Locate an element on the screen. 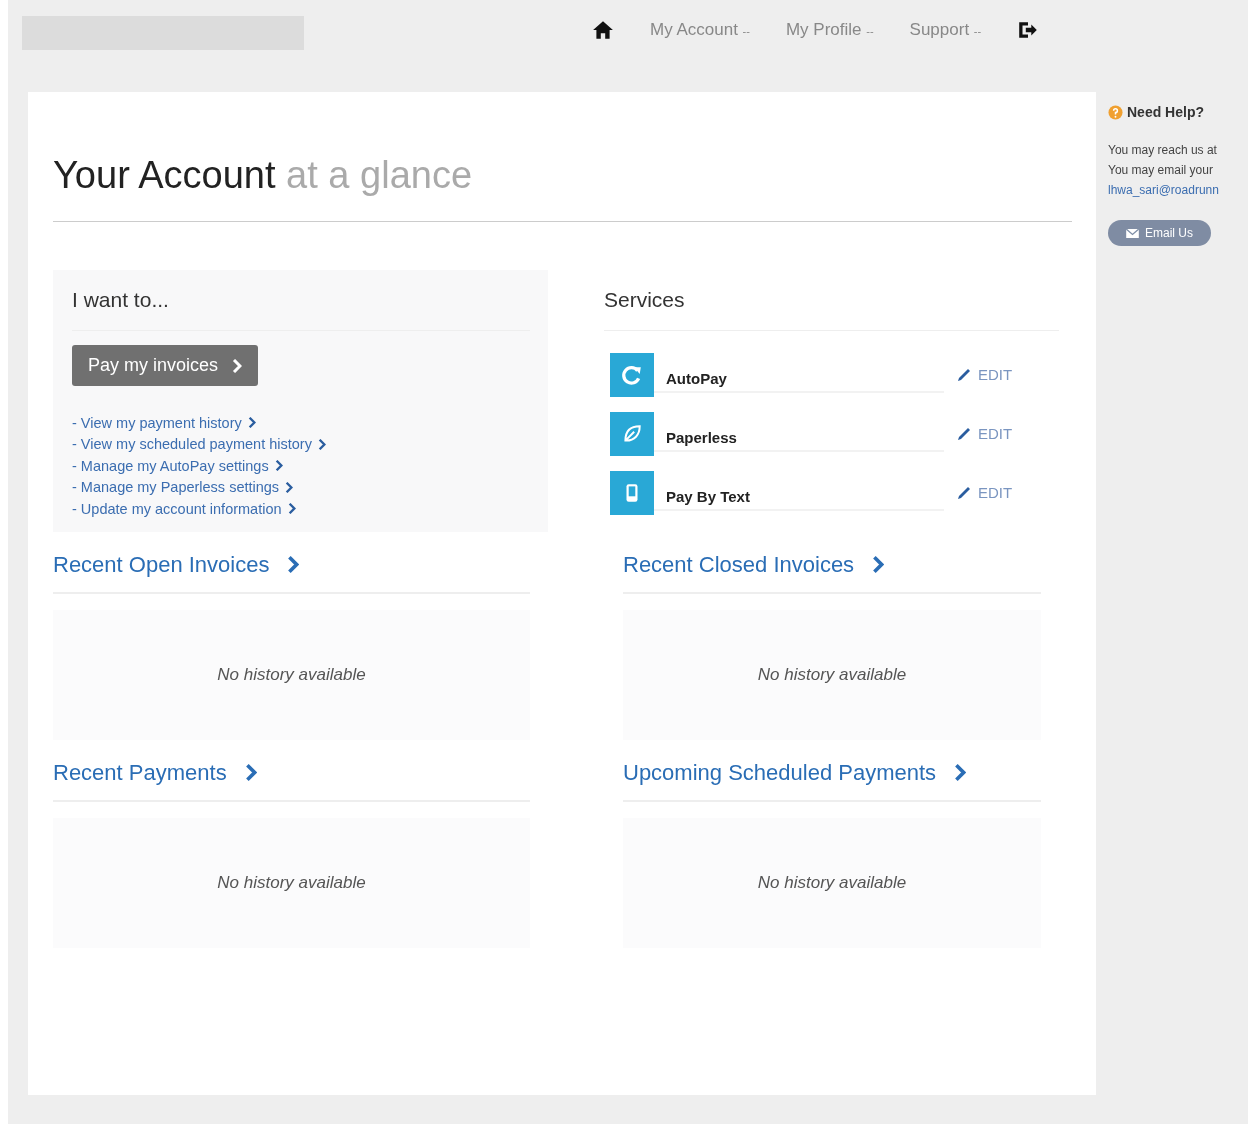 The height and width of the screenshot is (1124, 1248). service-name: Paperless is located at coordinates (799, 436).